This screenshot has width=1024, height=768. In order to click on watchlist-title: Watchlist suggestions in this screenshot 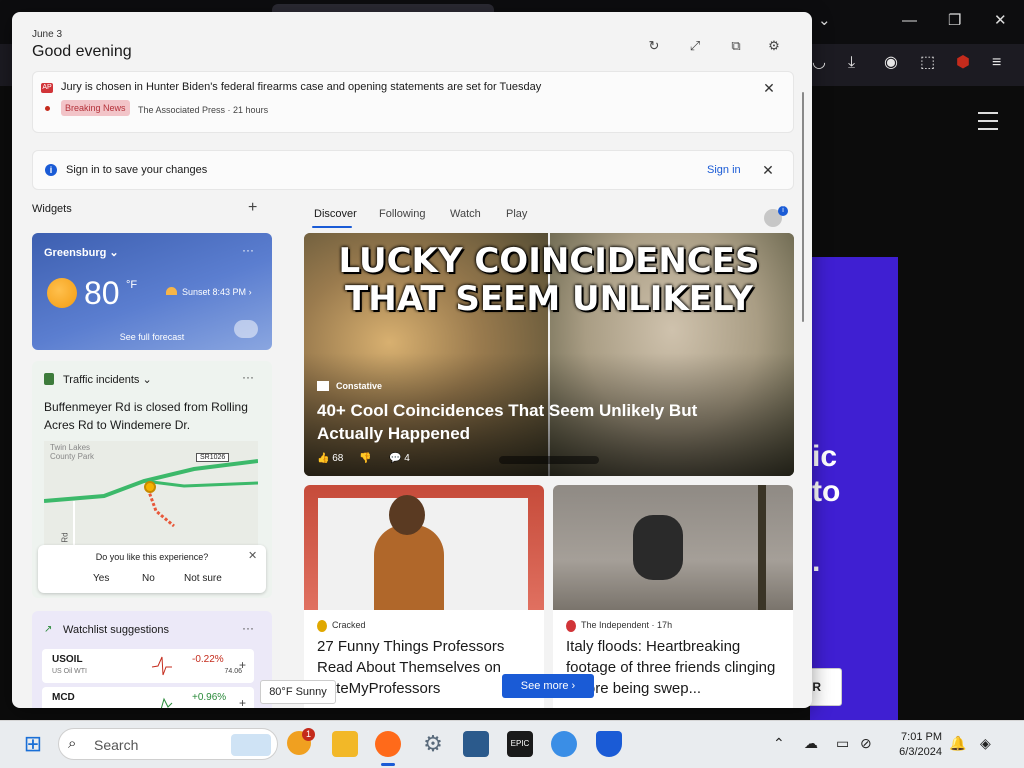, I will do `click(116, 630)`.